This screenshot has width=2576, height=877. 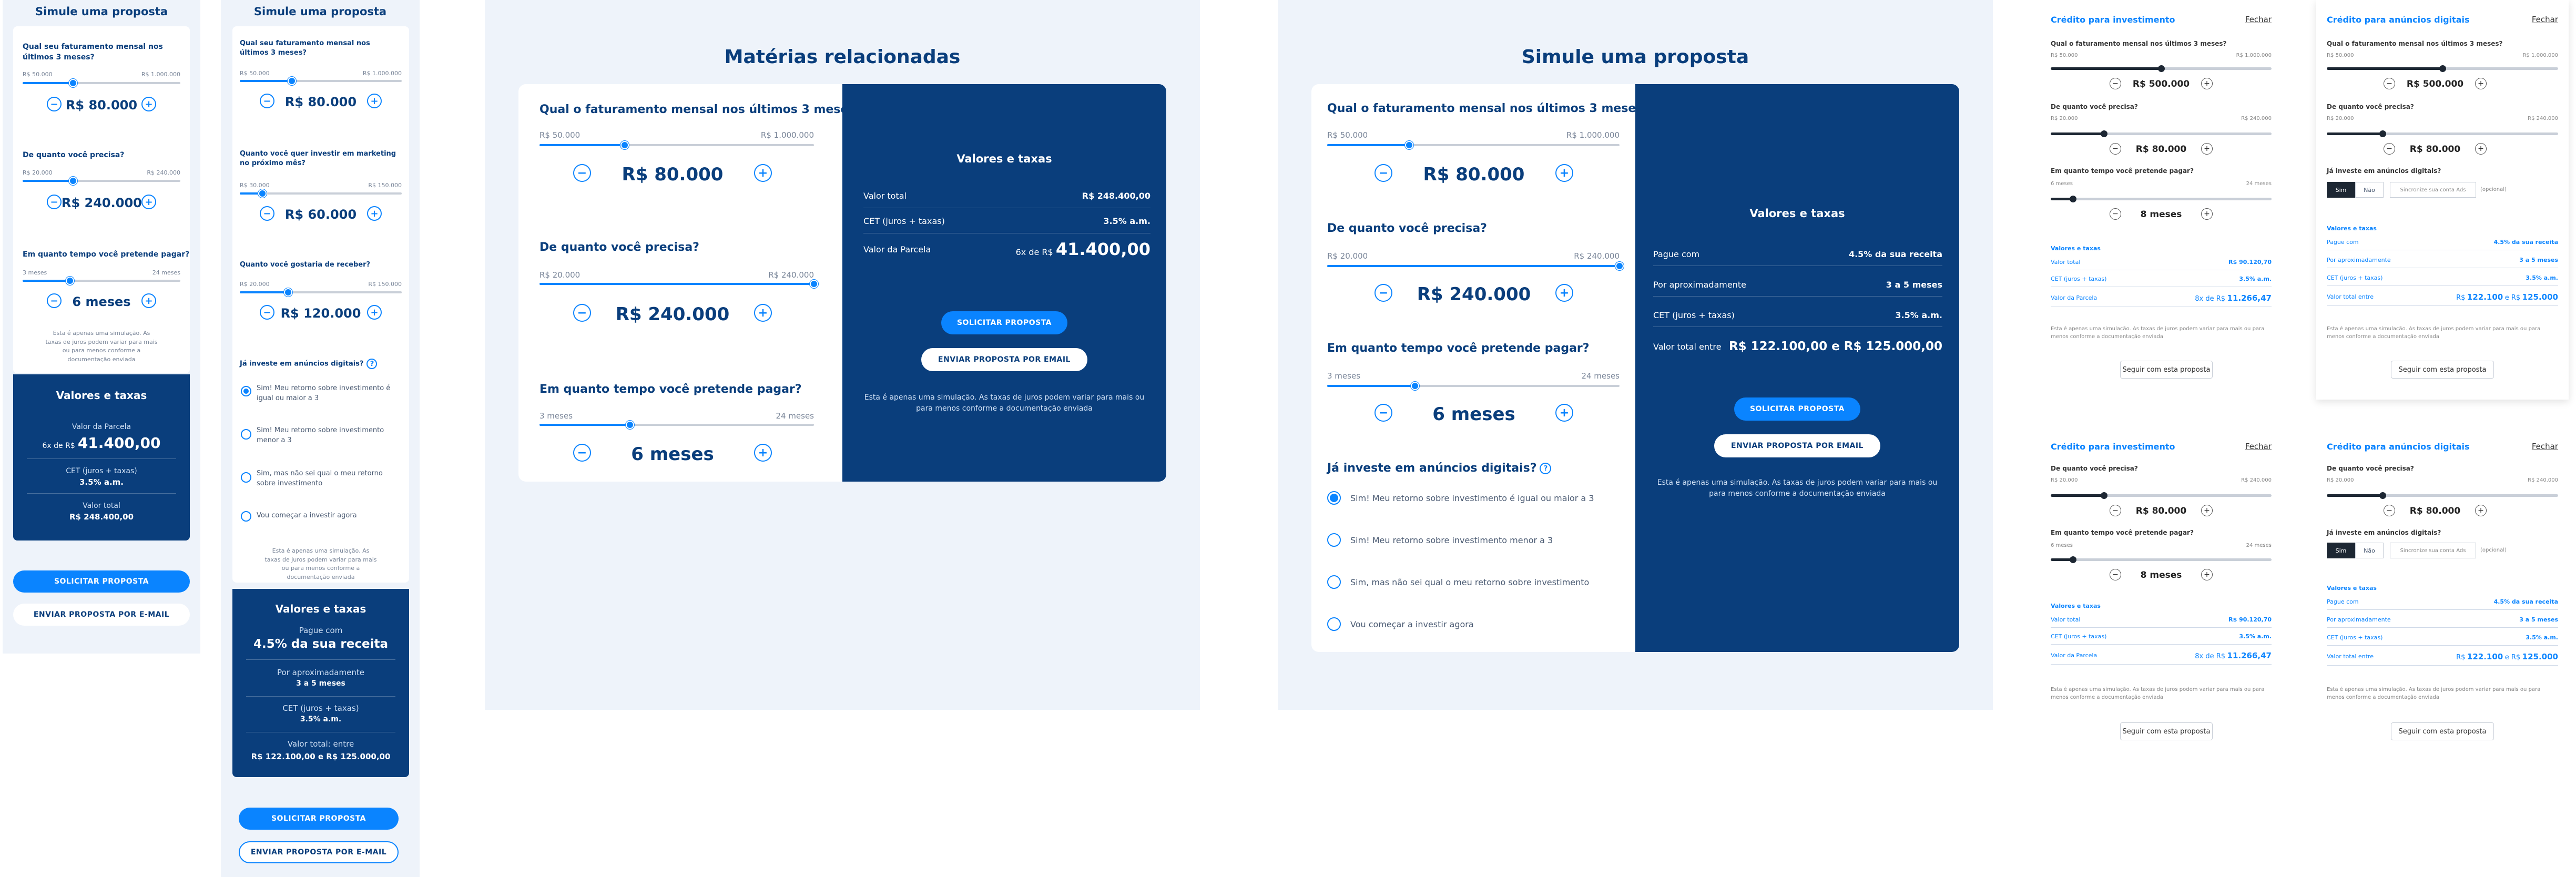 What do you see at coordinates (1487, 624) in the screenshot?
I see `ads-option-4-label: Vou começar a investir agora` at bounding box center [1487, 624].